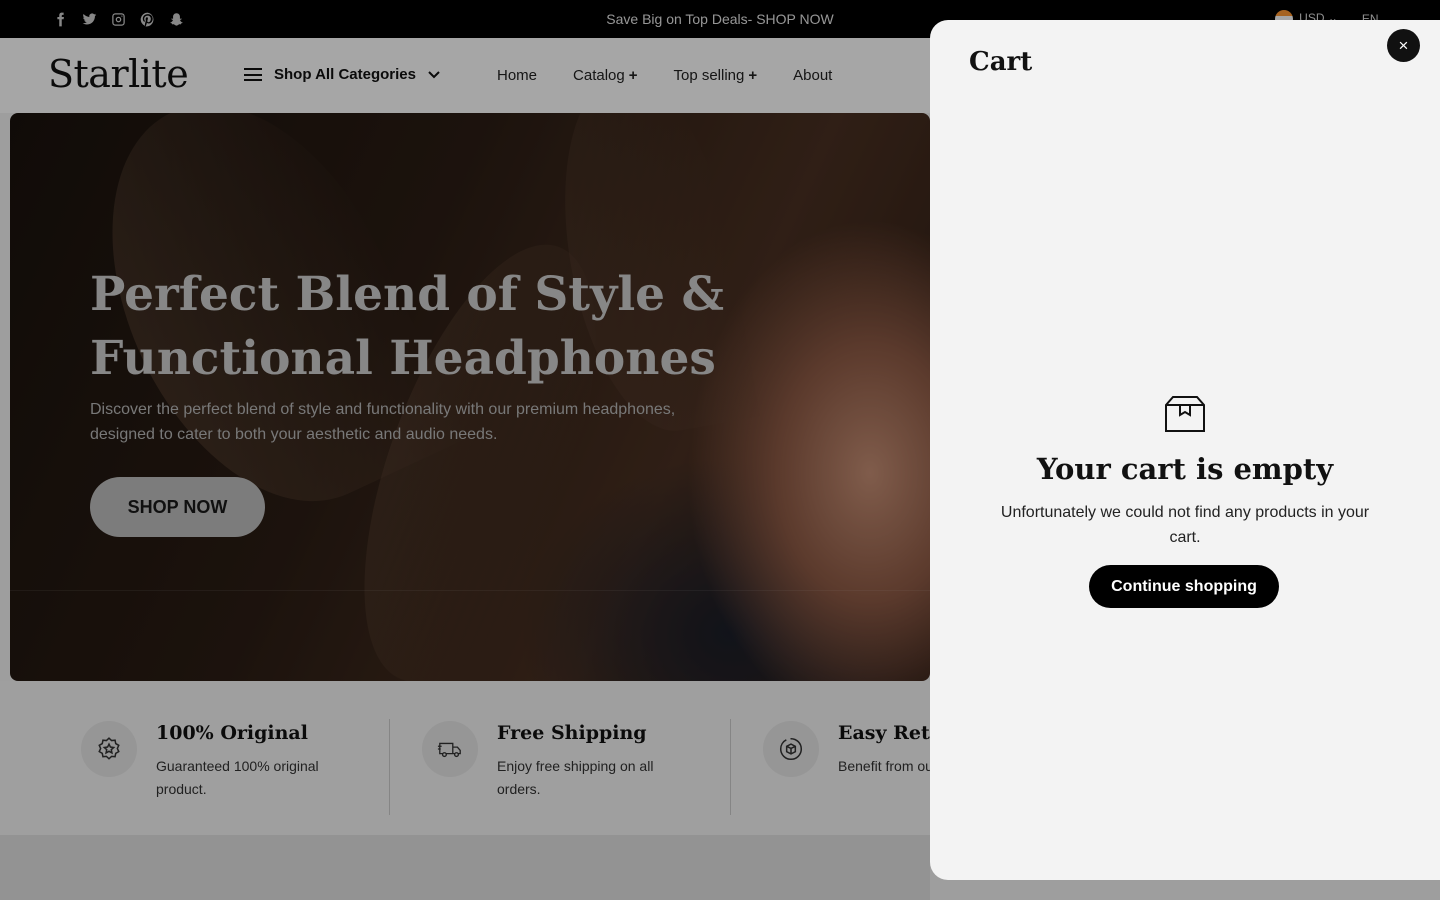 The width and height of the screenshot is (1440, 900). What do you see at coordinates (1185, 469) in the screenshot?
I see `empty-cart-title: Your cart is empty` at bounding box center [1185, 469].